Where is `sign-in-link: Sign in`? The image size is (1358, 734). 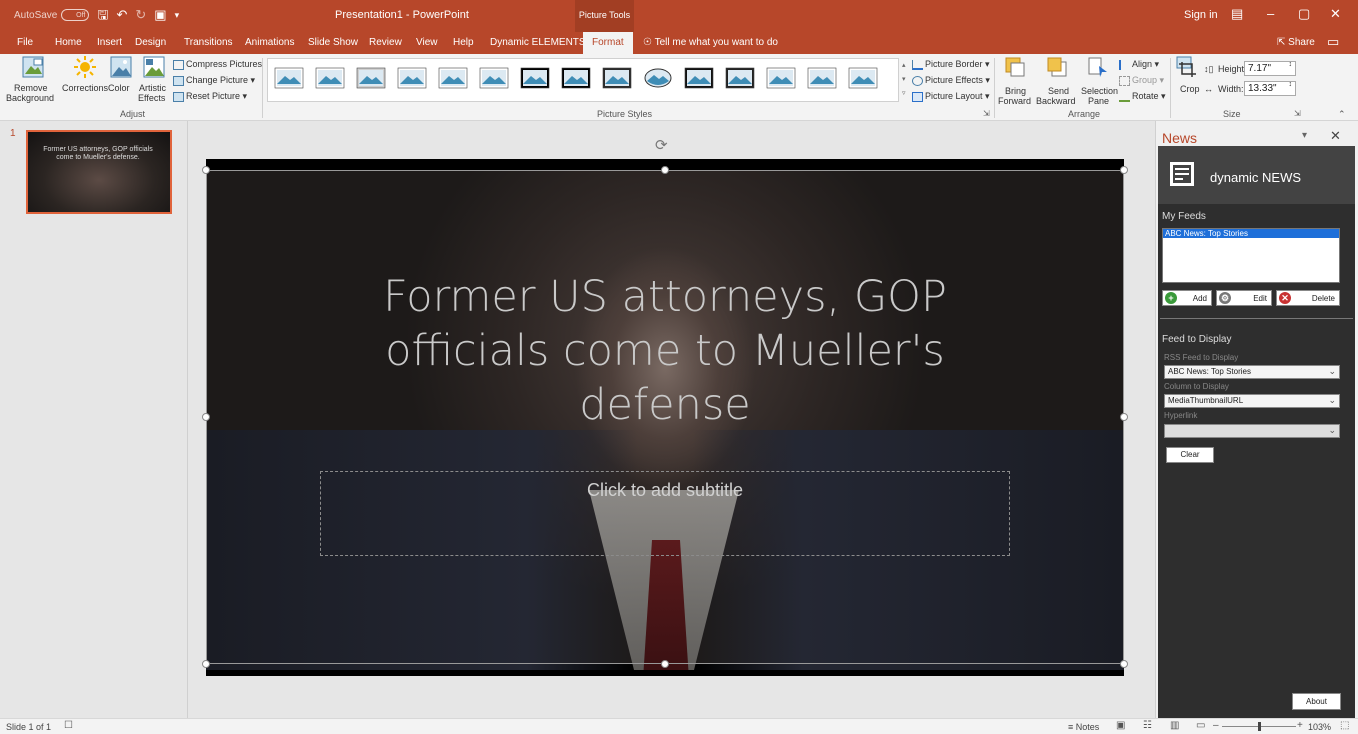 sign-in-link: Sign in is located at coordinates (1201, 15).